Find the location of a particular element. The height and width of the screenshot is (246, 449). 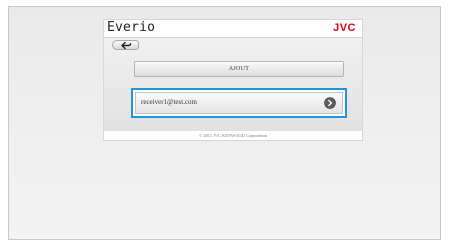

recipient-list-item: receiver1@test.com is located at coordinates (239, 103).